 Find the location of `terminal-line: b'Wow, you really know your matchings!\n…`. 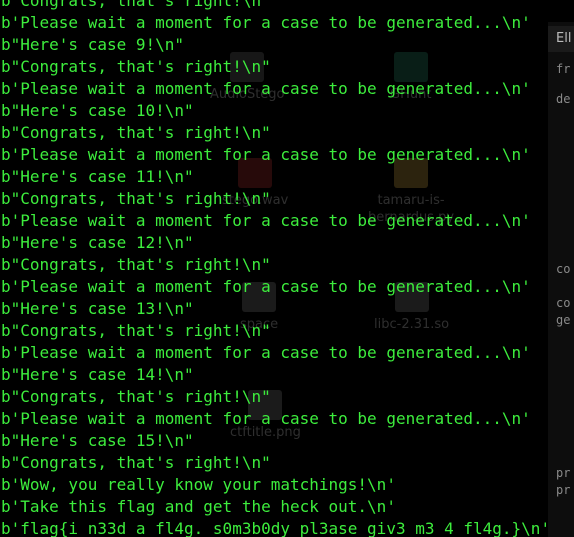

terminal-line: b'Wow, you really know your matchings!\n… is located at coordinates (198, 484).